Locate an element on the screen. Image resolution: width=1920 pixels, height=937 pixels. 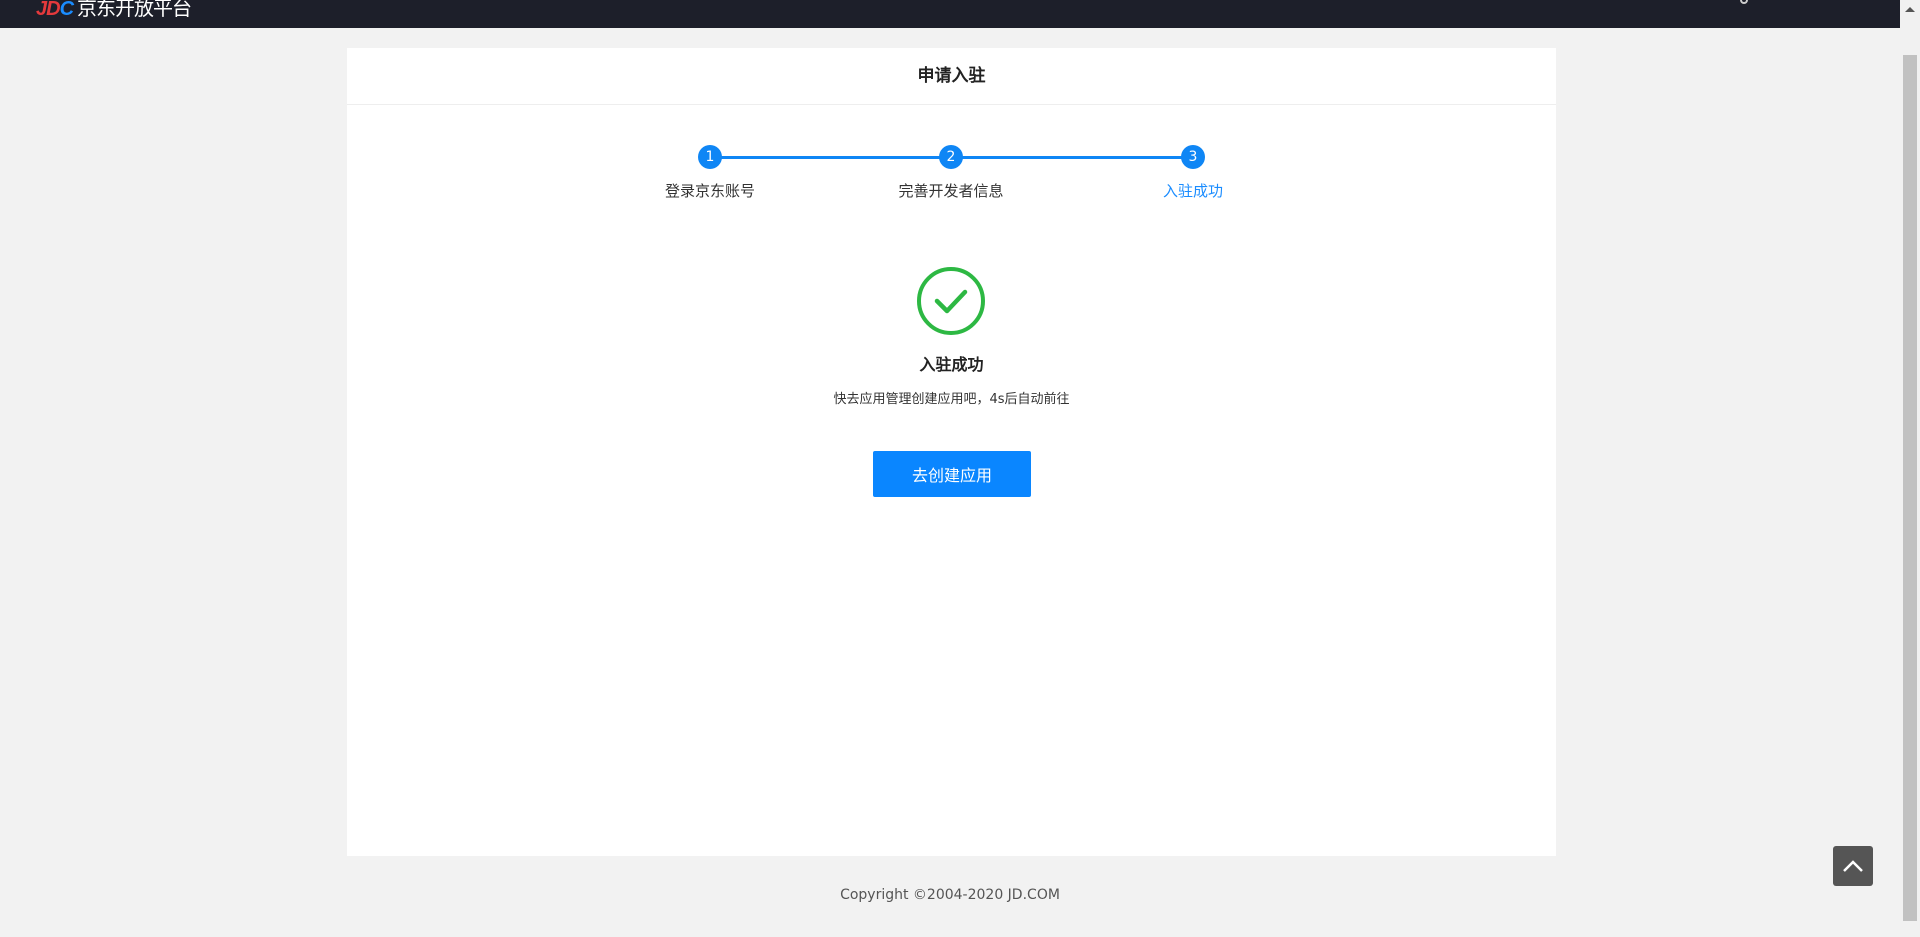
step-2-dot: 2 is located at coordinates (951, 157).